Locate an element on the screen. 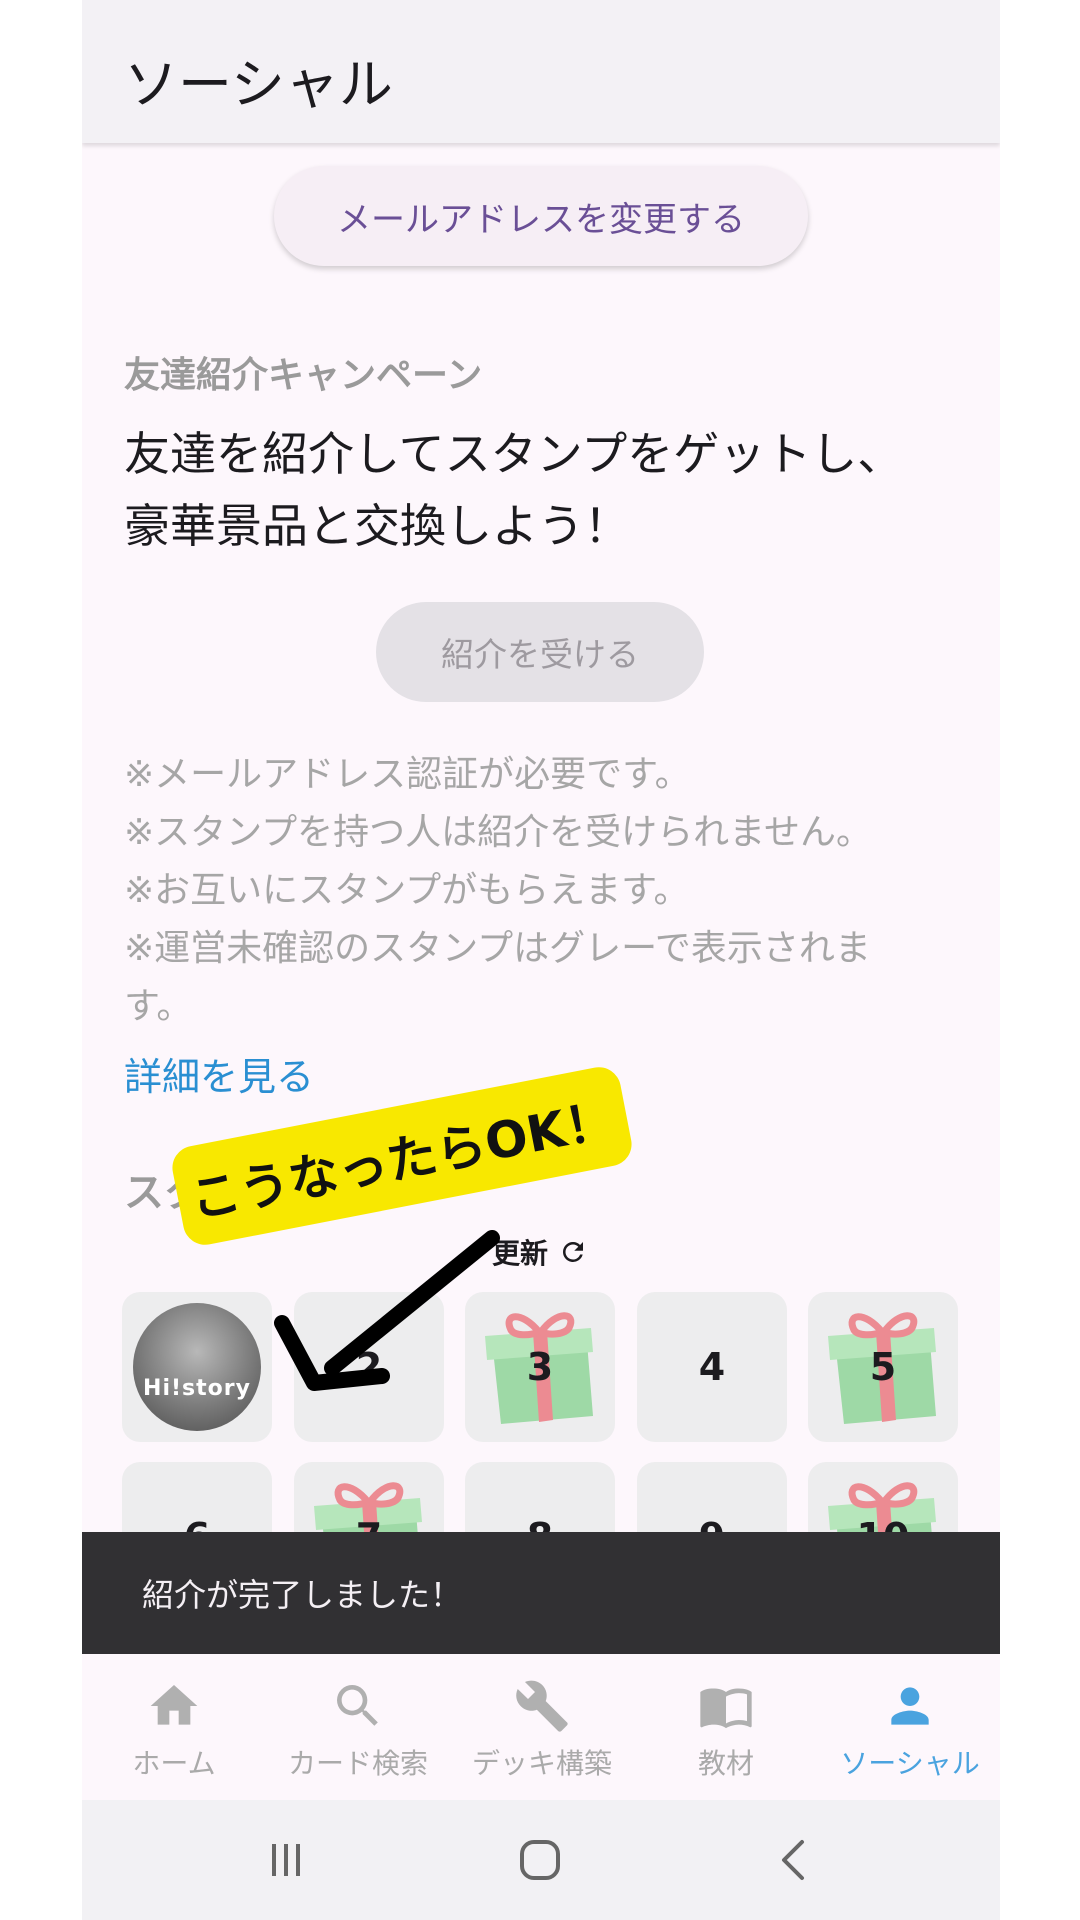 This screenshot has height=1920, width=1080. book-icon is located at coordinates (726, 1708).